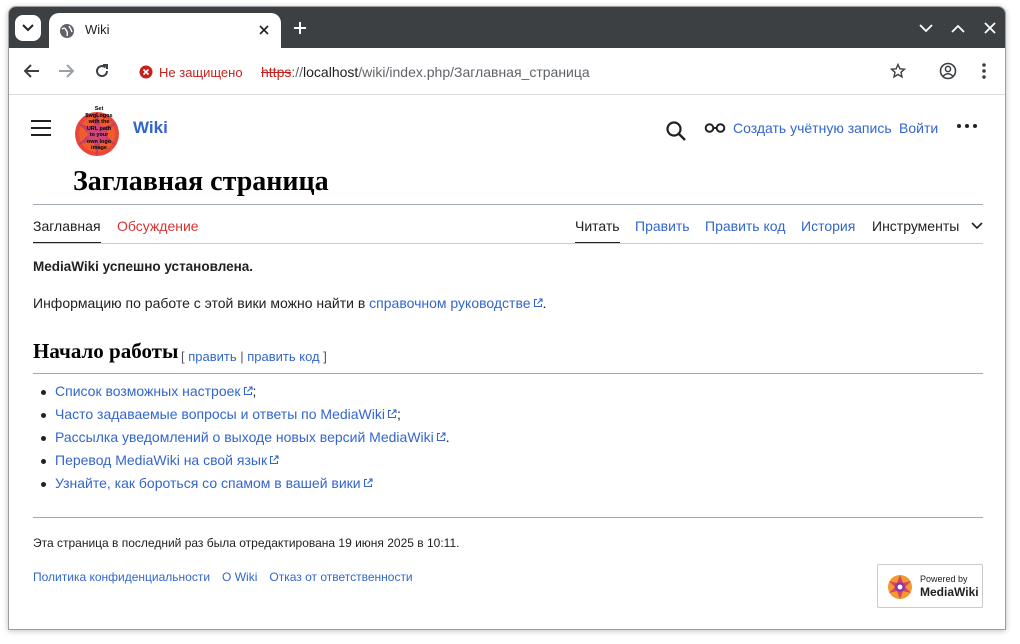 The height and width of the screenshot is (644, 1020). Describe the element at coordinates (143, 266) in the screenshot. I see `install-success-text: MediaWiki успешно установлена.` at that location.